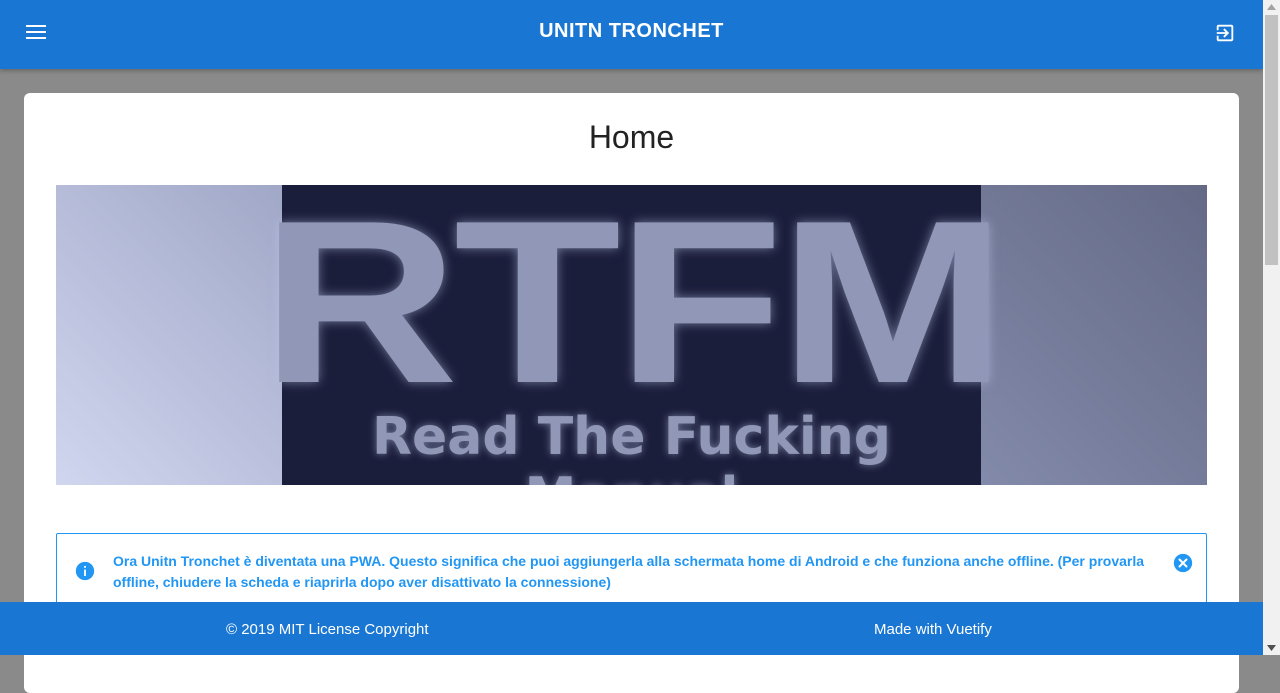 The image size is (1280, 693). What do you see at coordinates (1183, 563) in the screenshot?
I see `close-icon` at bounding box center [1183, 563].